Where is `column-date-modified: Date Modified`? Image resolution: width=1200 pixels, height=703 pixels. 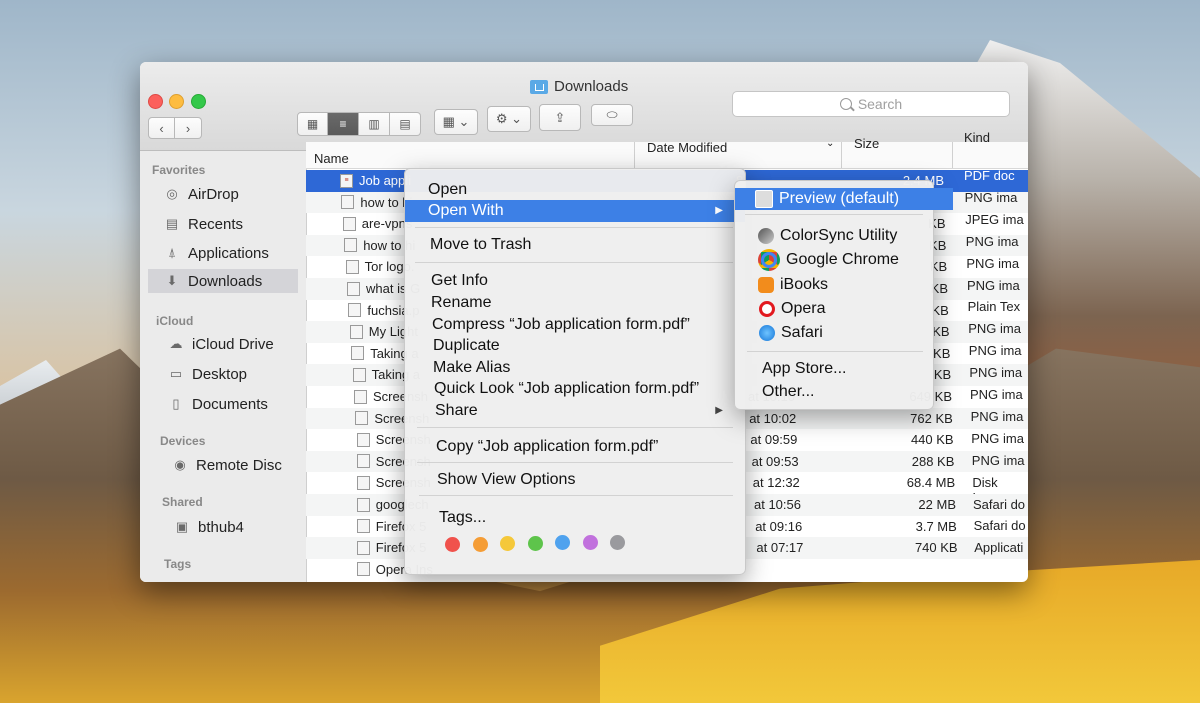 column-date-modified: Date Modified is located at coordinates (687, 147).